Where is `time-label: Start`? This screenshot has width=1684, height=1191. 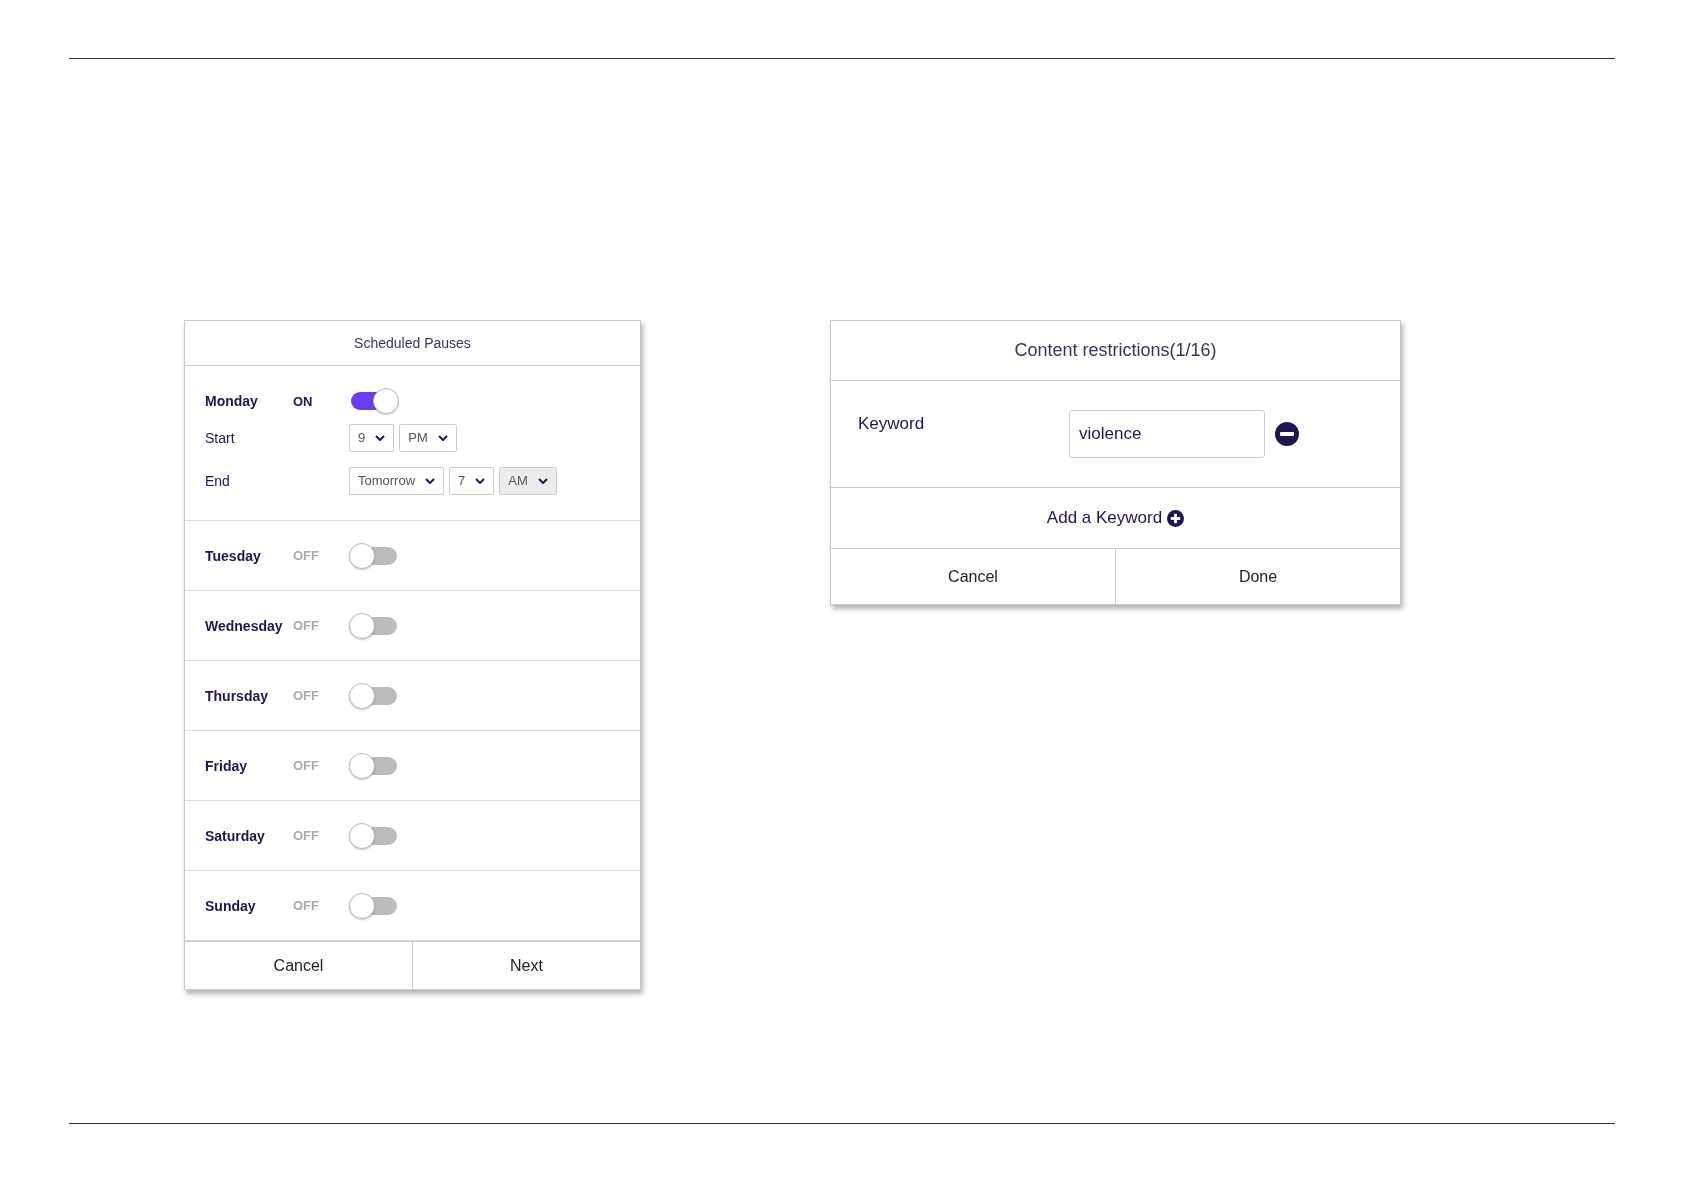
time-label: Start is located at coordinates (220, 437).